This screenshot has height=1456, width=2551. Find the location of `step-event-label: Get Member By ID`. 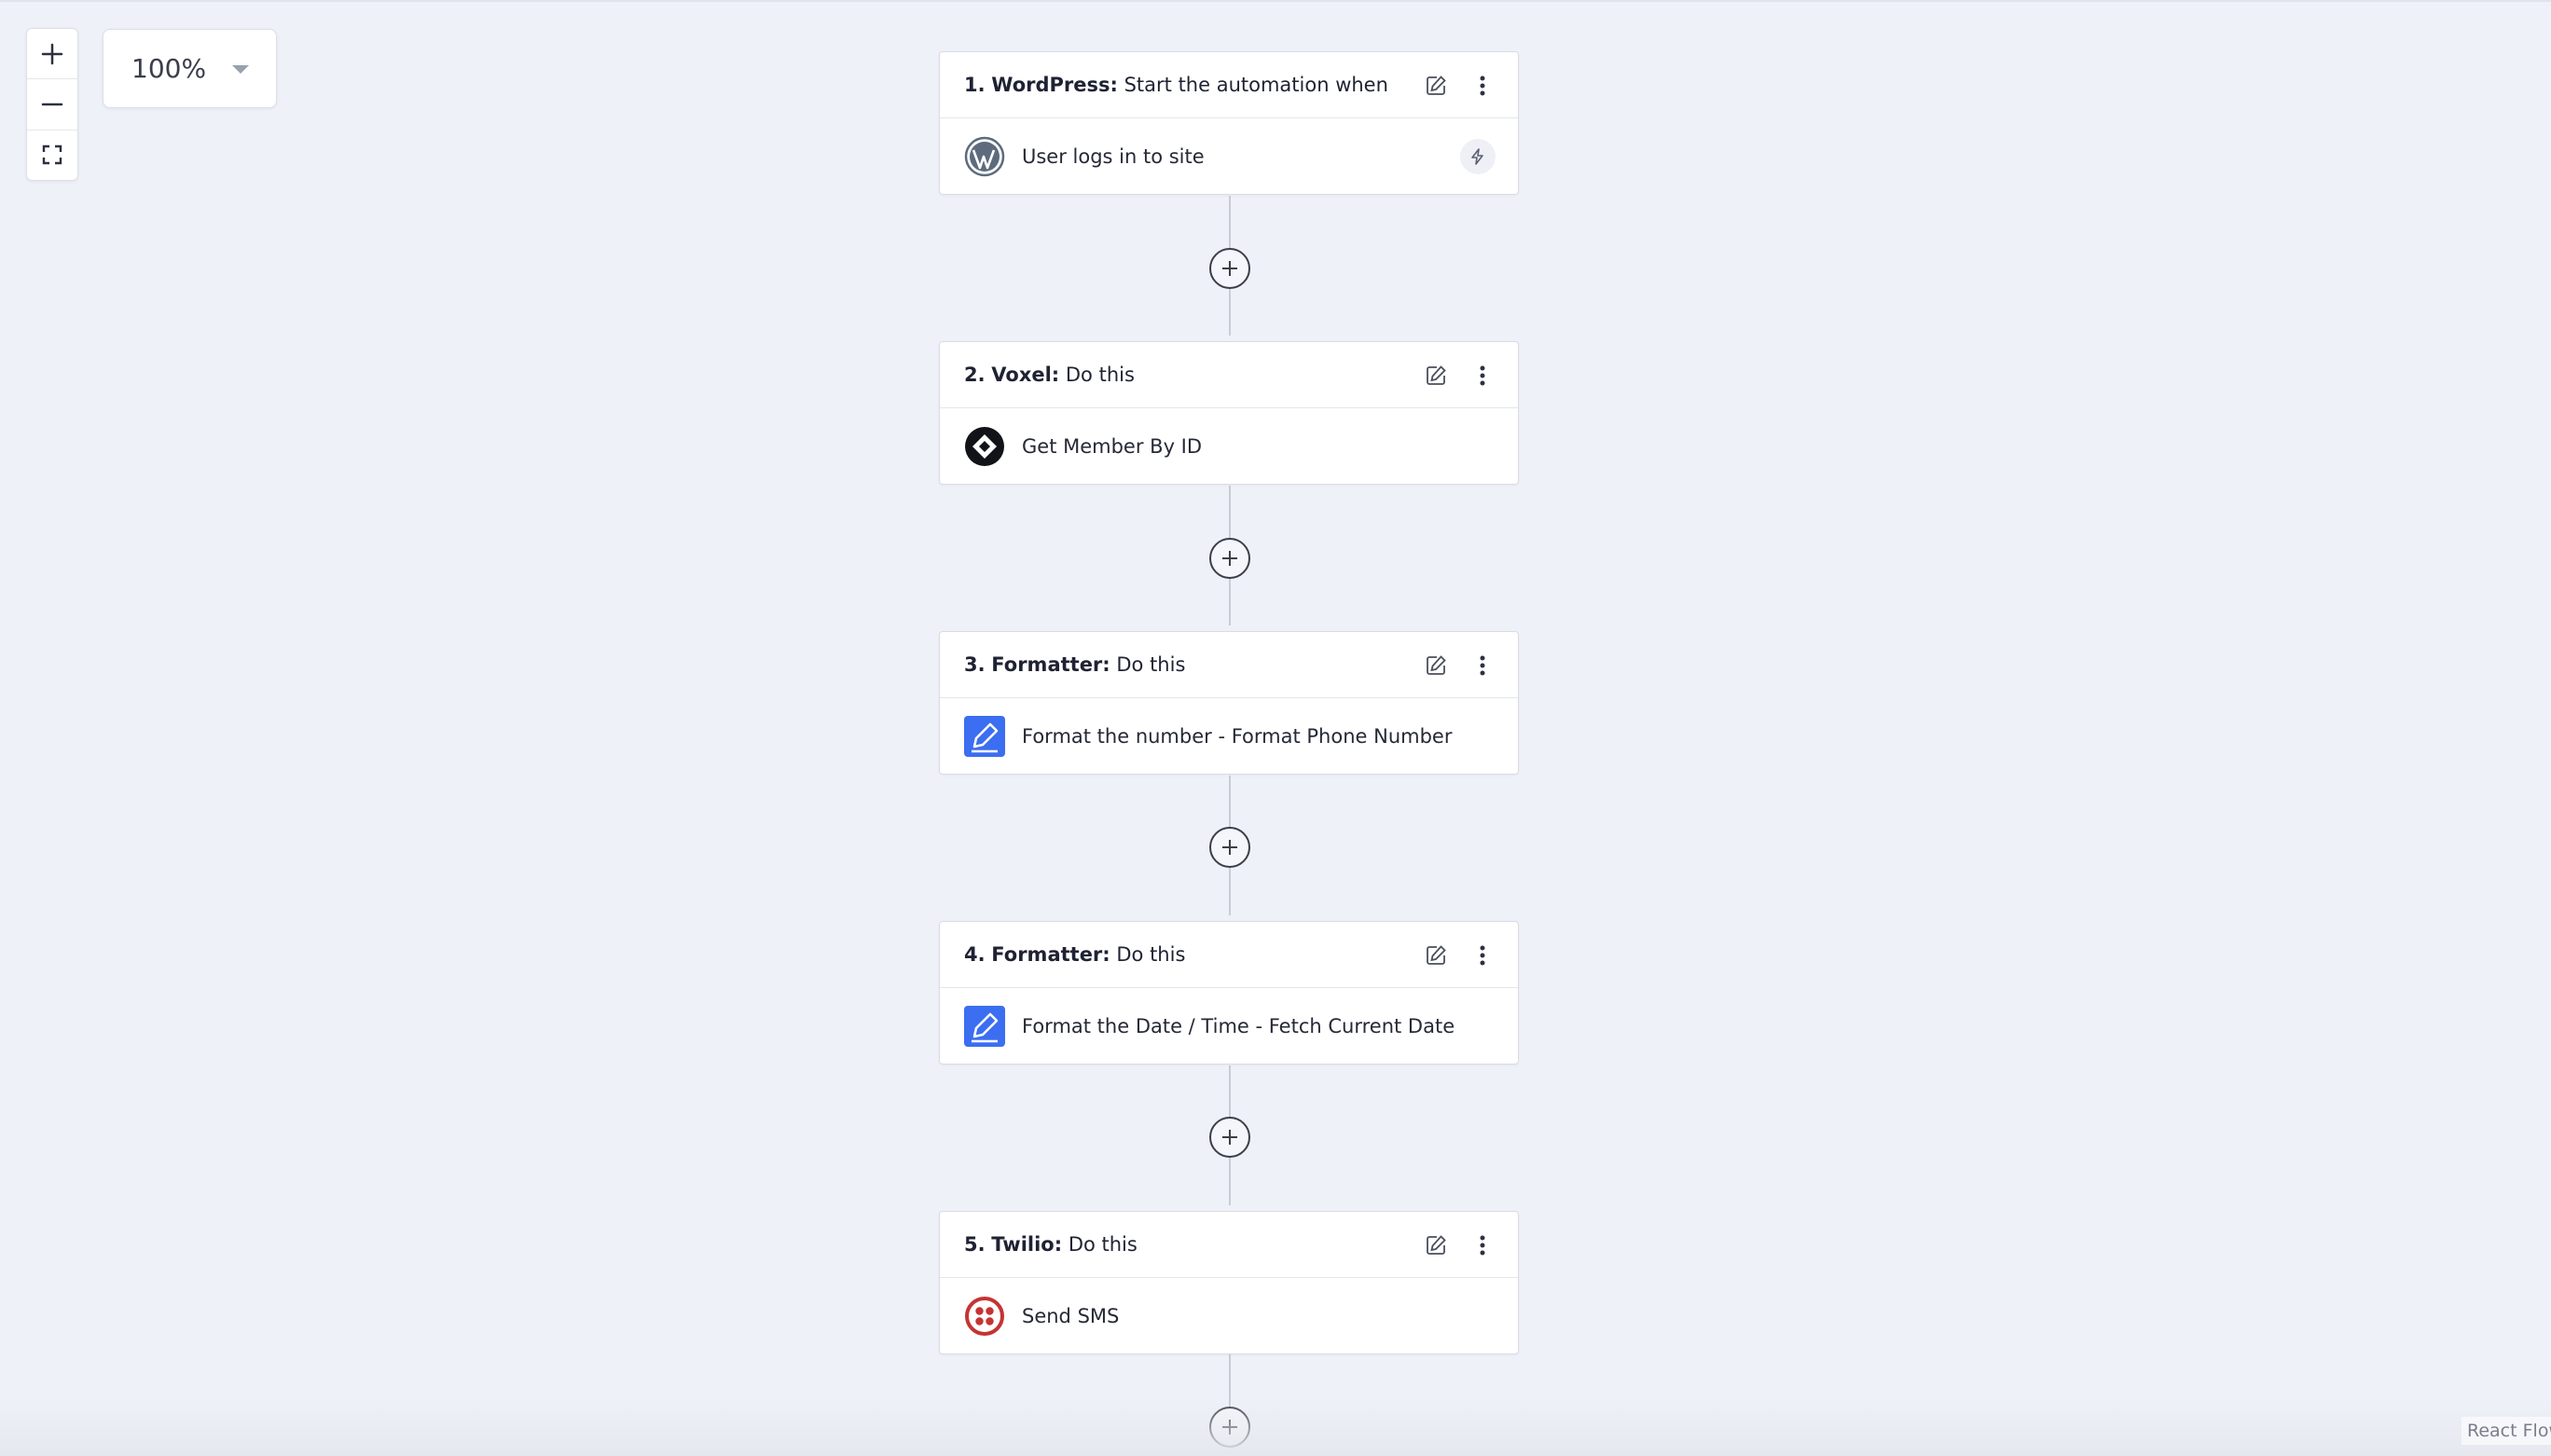

step-event-label: Get Member By ID is located at coordinates (1112, 446).